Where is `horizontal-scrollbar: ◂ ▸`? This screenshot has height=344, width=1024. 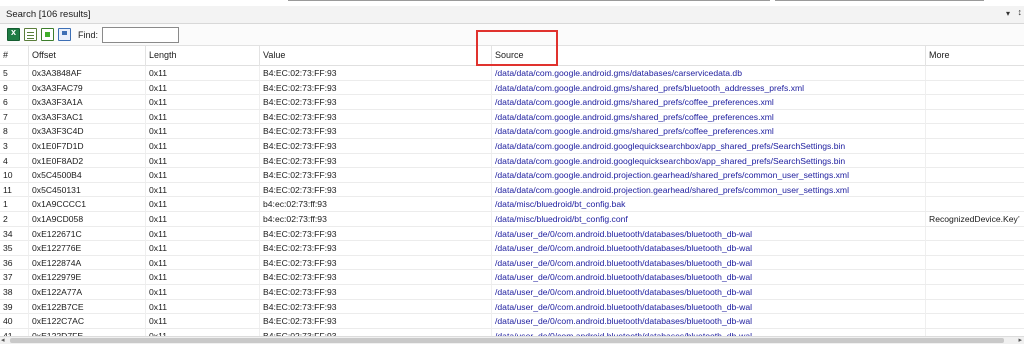
horizontal-scrollbar: ◂ ▸ is located at coordinates (512, 340).